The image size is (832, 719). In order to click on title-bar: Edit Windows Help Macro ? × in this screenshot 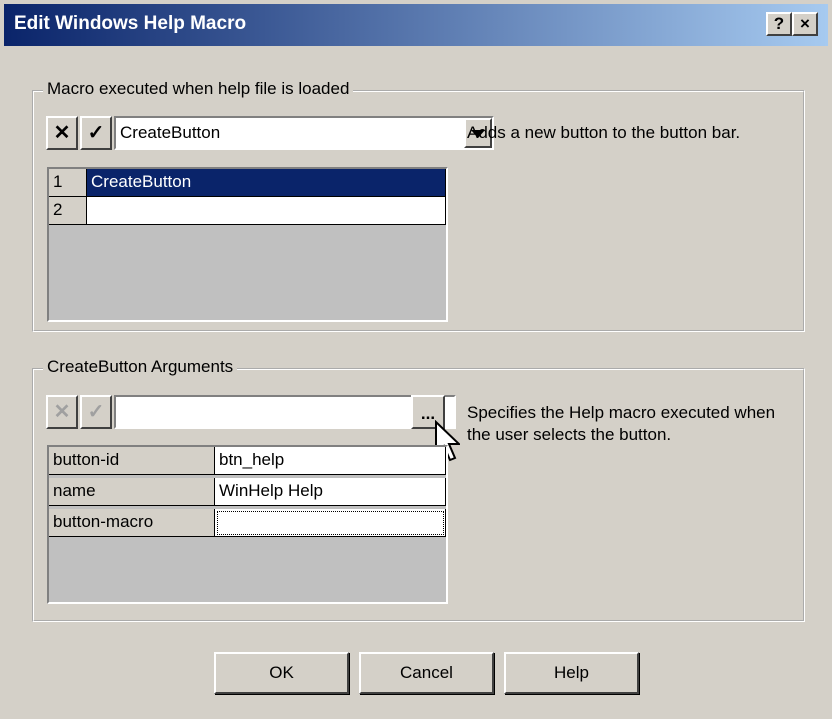, I will do `click(416, 25)`.